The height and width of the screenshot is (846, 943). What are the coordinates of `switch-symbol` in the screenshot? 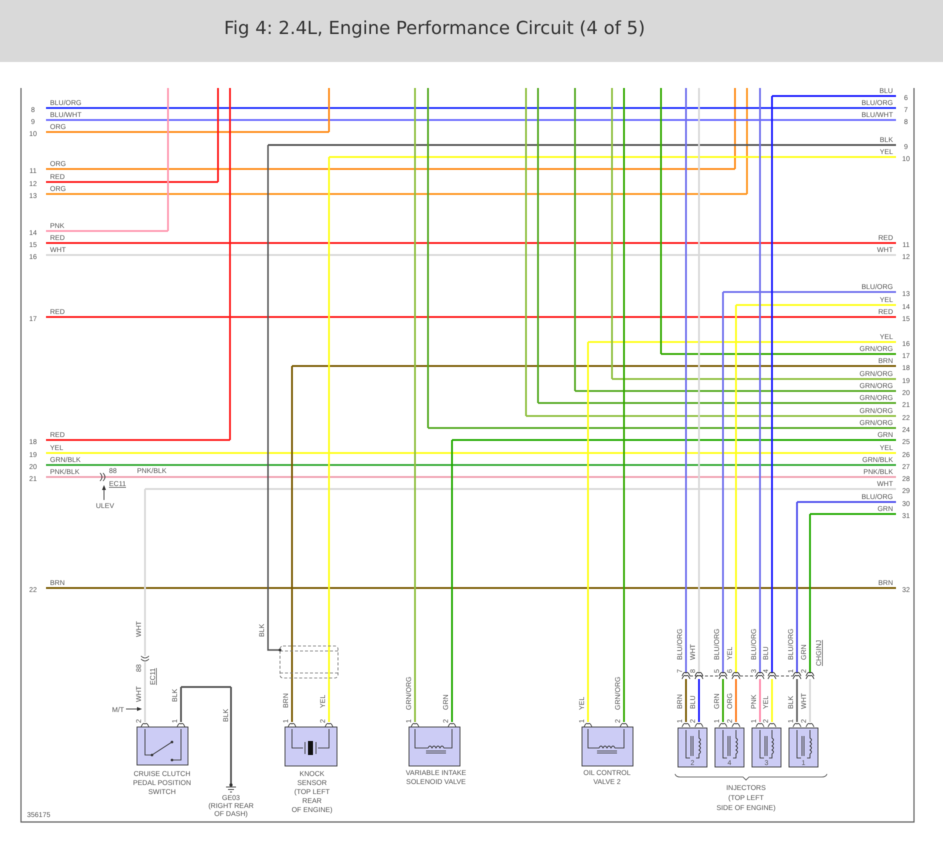 It's located at (162, 746).